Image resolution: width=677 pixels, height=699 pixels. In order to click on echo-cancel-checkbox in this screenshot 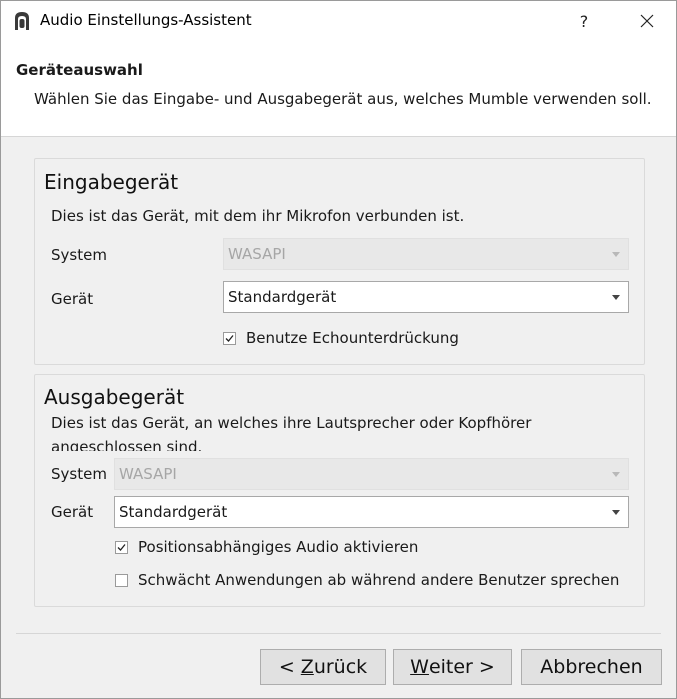, I will do `click(229, 338)`.